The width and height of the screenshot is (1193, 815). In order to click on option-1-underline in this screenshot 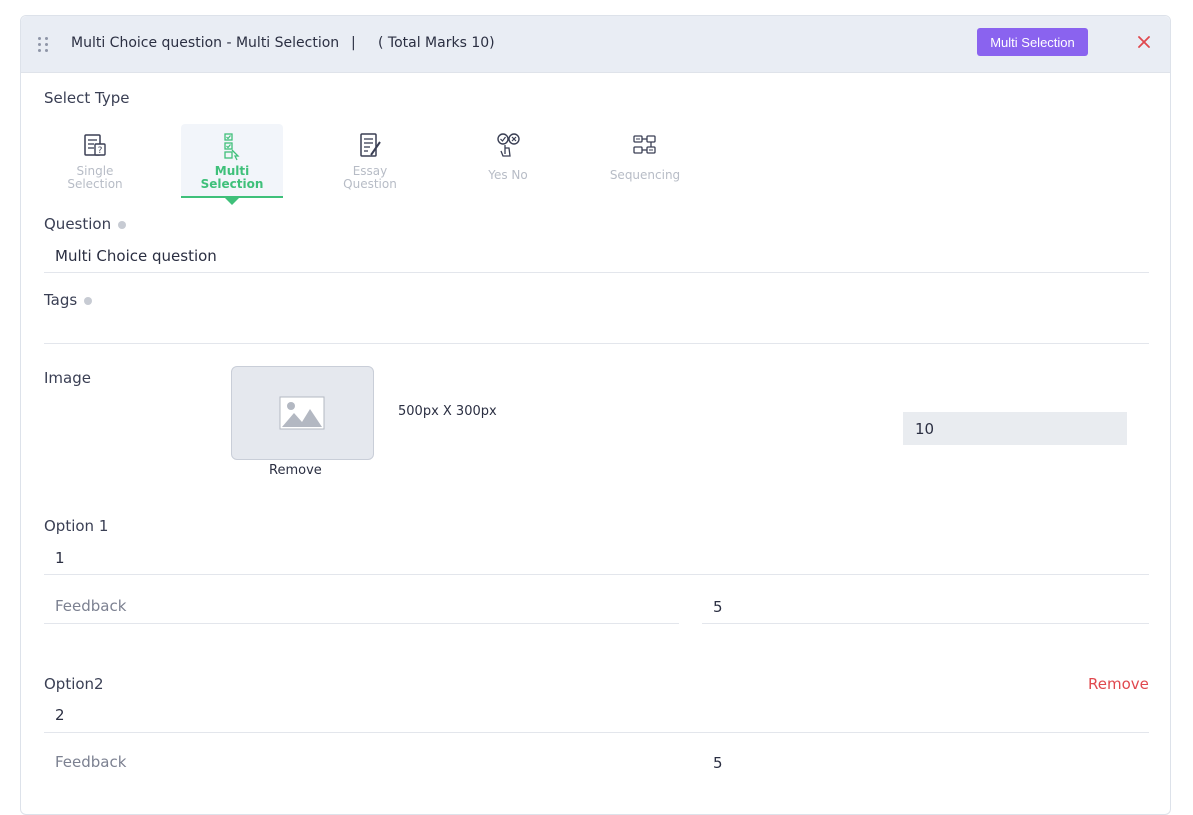, I will do `click(596, 574)`.